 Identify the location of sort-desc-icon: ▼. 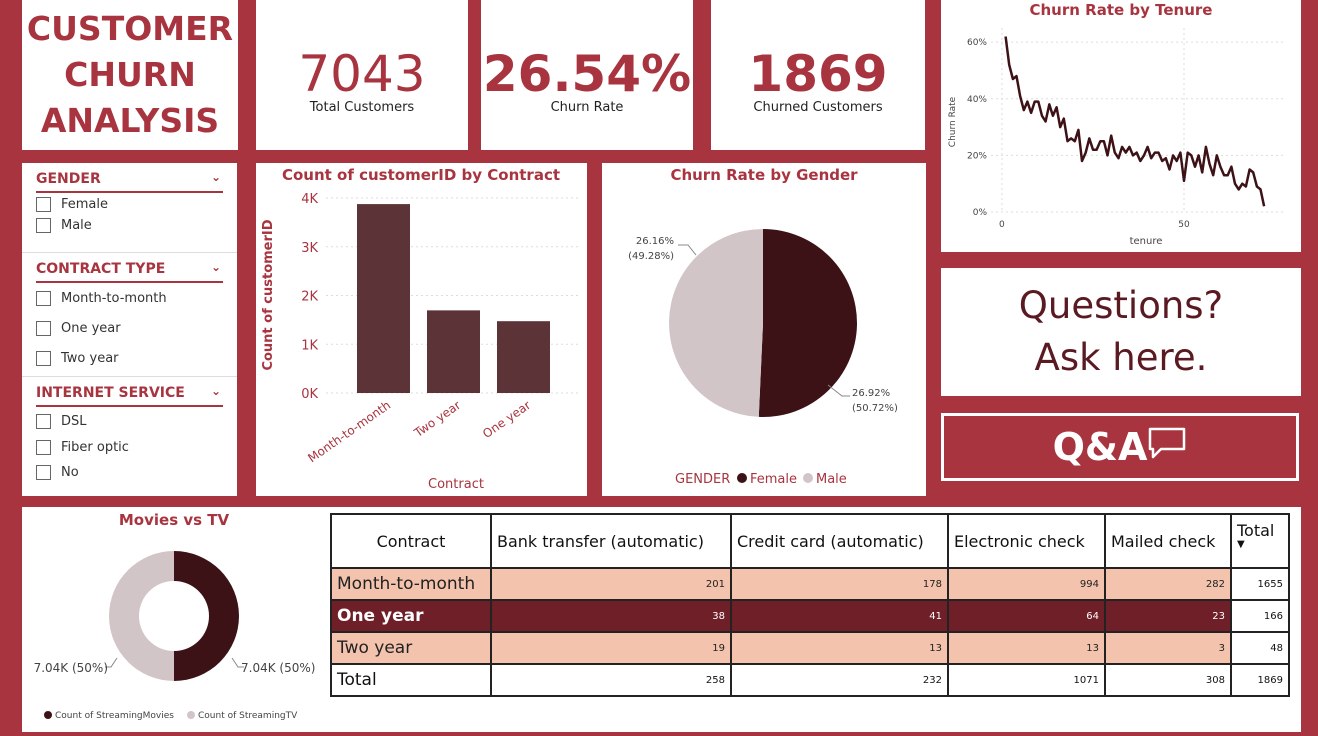
(1260, 545).